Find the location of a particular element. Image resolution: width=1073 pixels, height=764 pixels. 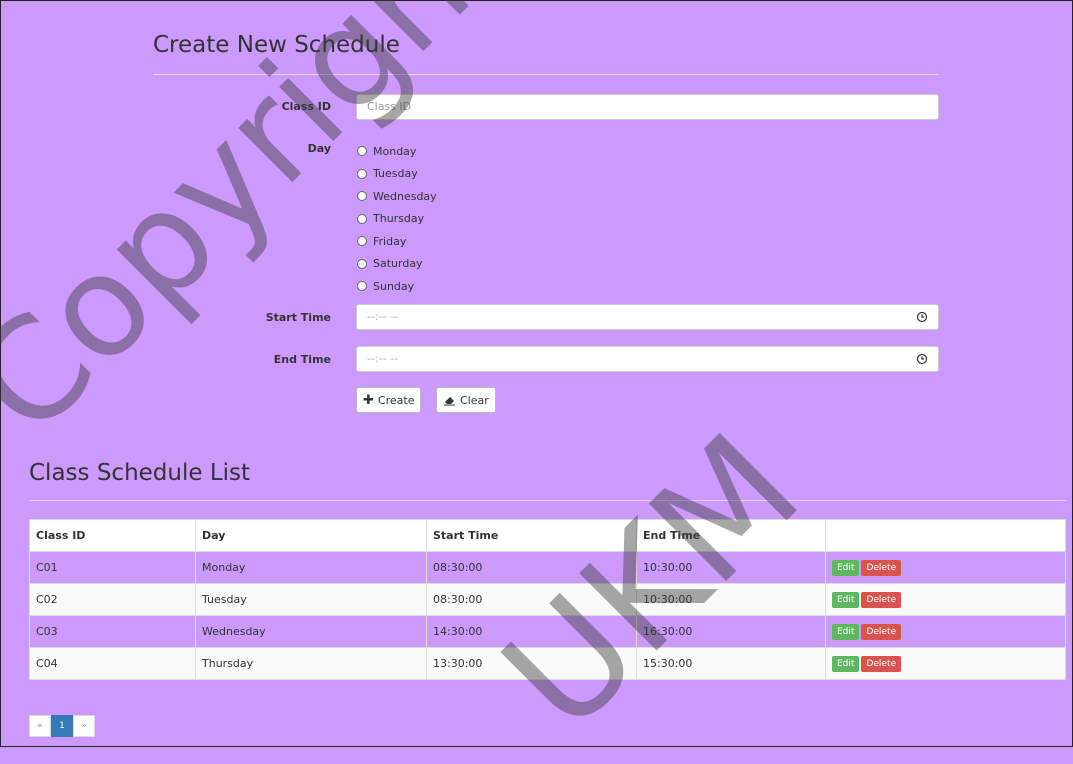

day-option-wednesday: Wednesday is located at coordinates (397, 196).